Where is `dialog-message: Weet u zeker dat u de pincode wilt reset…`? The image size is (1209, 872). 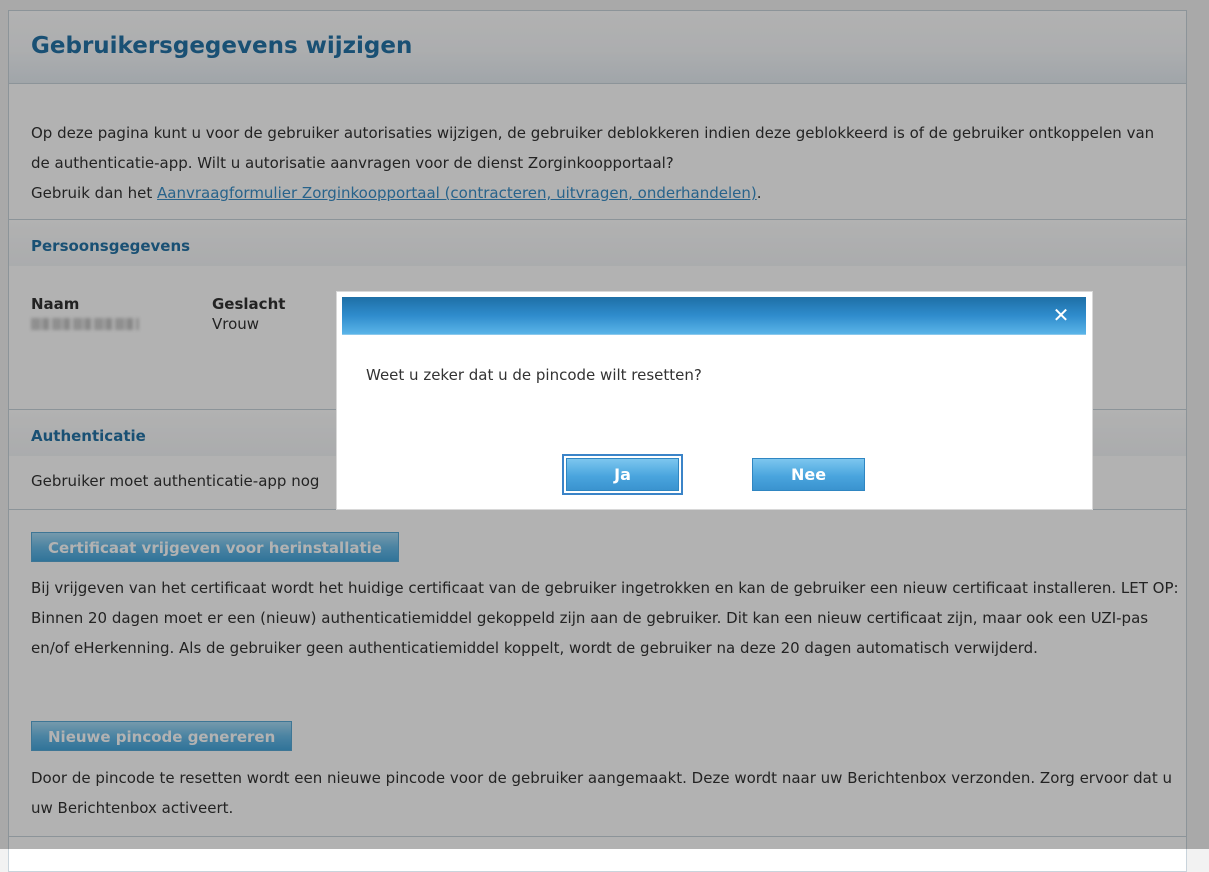 dialog-message: Weet u zeker dat u de pincode wilt reset… is located at coordinates (534, 375).